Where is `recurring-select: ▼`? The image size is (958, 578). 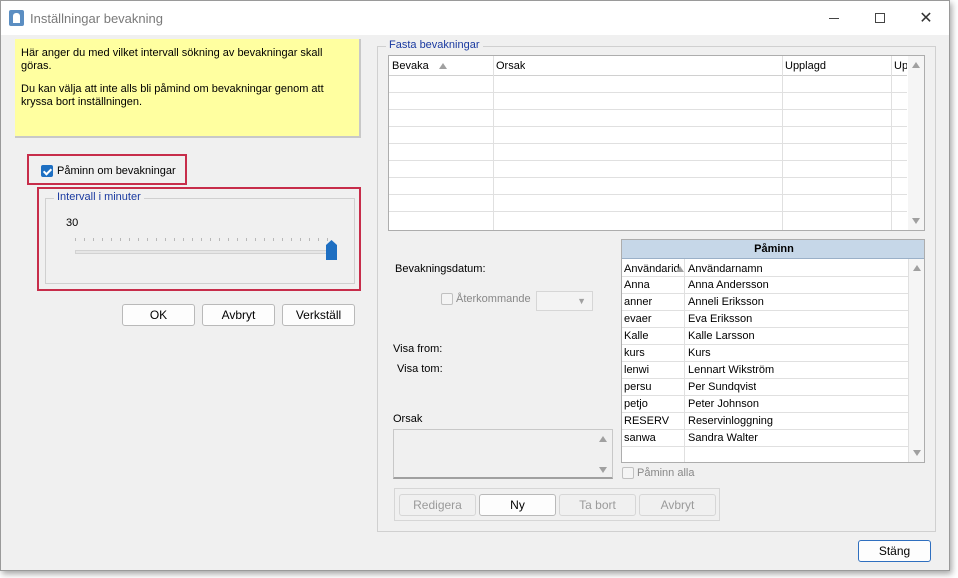 recurring-select: ▼ is located at coordinates (564, 301).